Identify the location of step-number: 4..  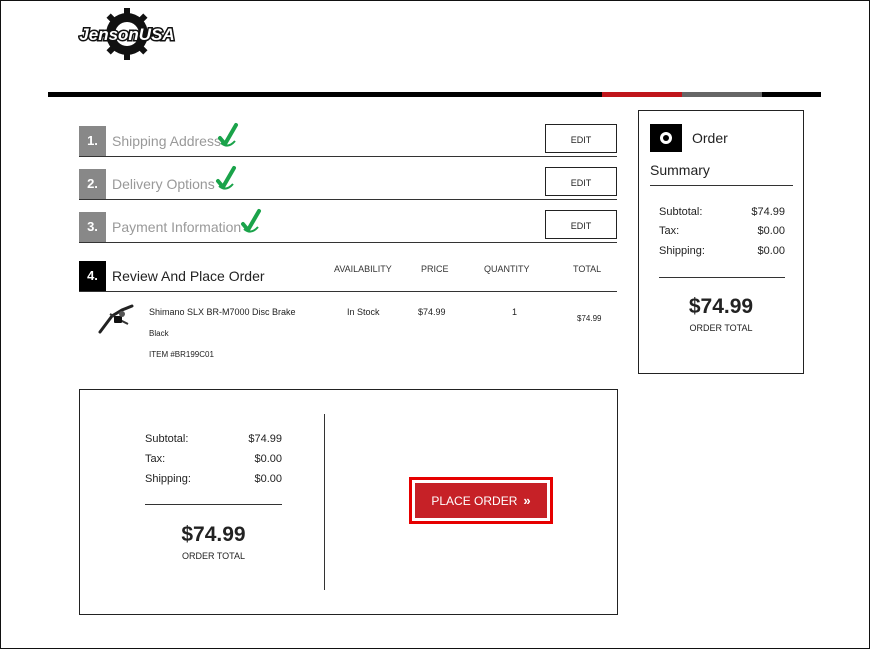
(92, 276).